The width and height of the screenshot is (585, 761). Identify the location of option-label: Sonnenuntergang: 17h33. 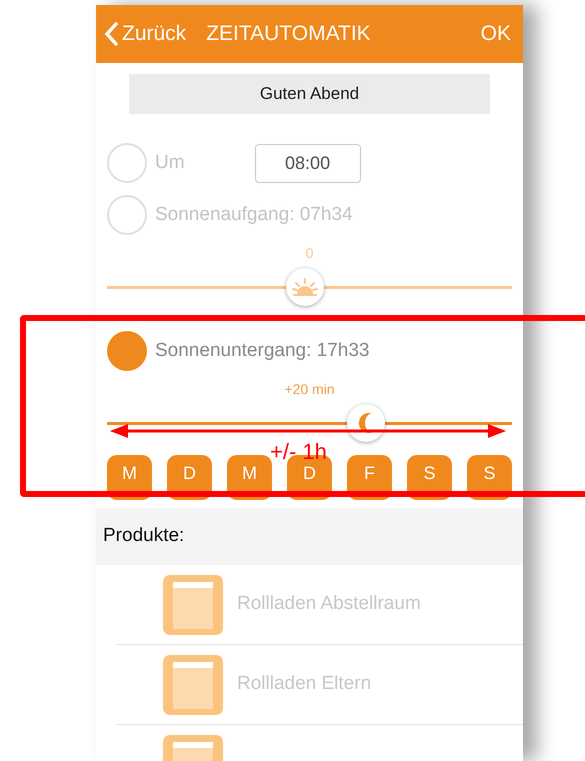
(262, 350).